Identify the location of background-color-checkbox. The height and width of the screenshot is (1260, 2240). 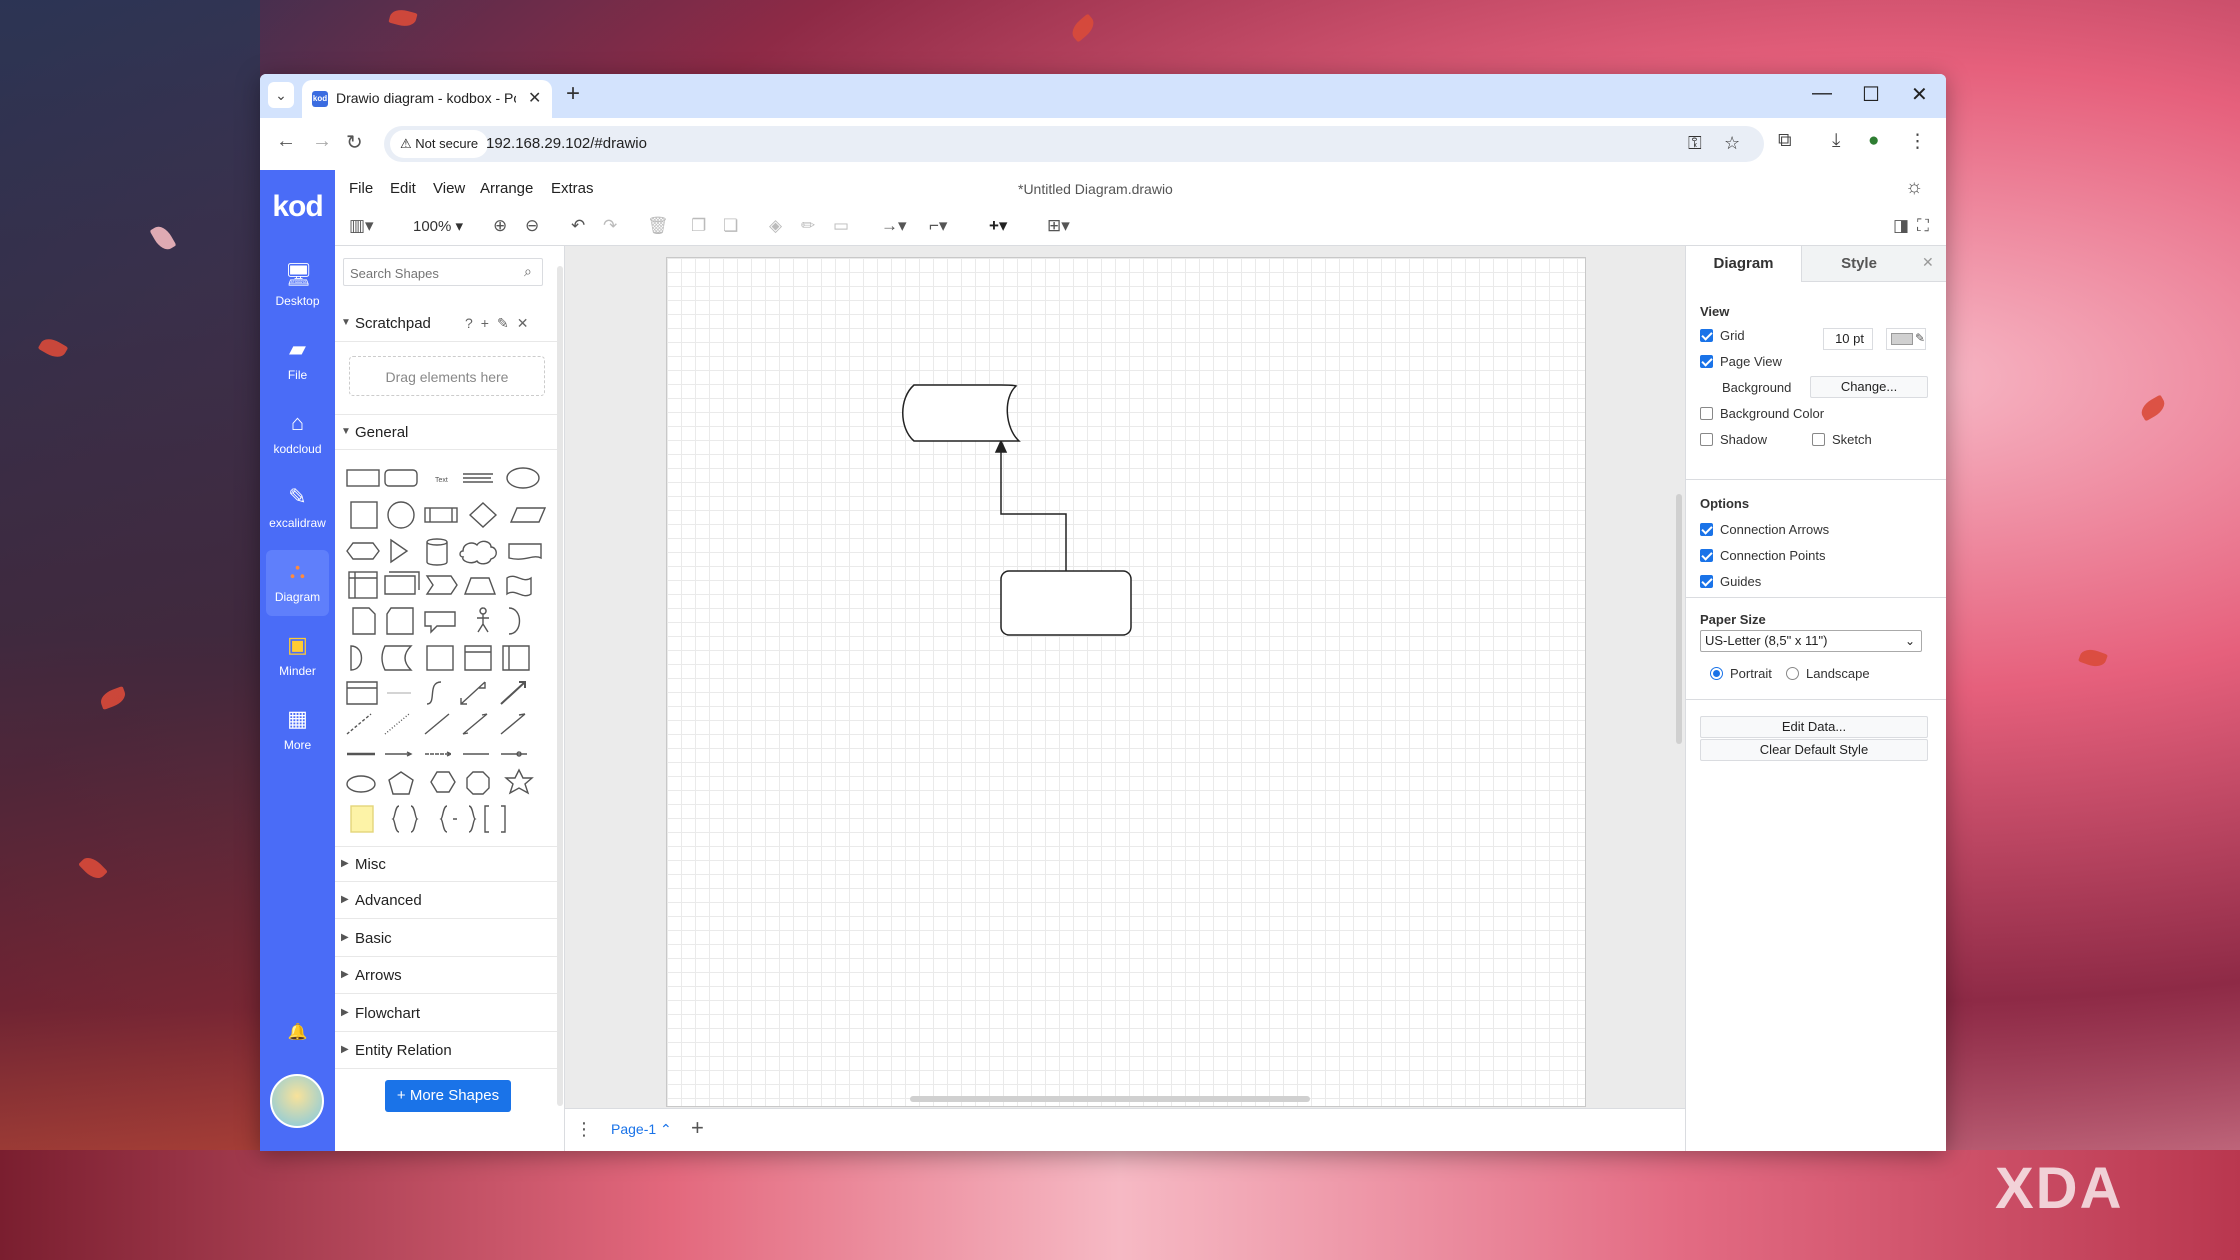
(1706, 413).